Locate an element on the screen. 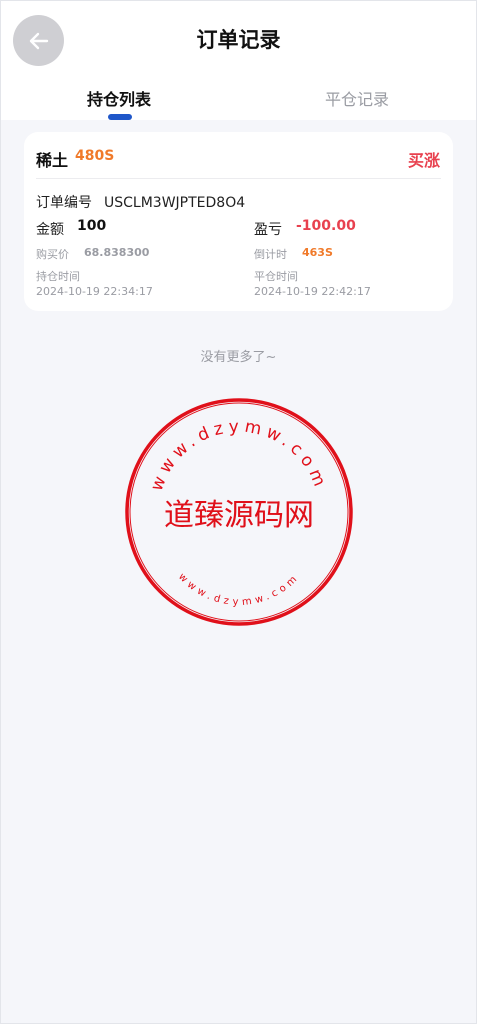  amount-label: 金额 is located at coordinates (50, 230).